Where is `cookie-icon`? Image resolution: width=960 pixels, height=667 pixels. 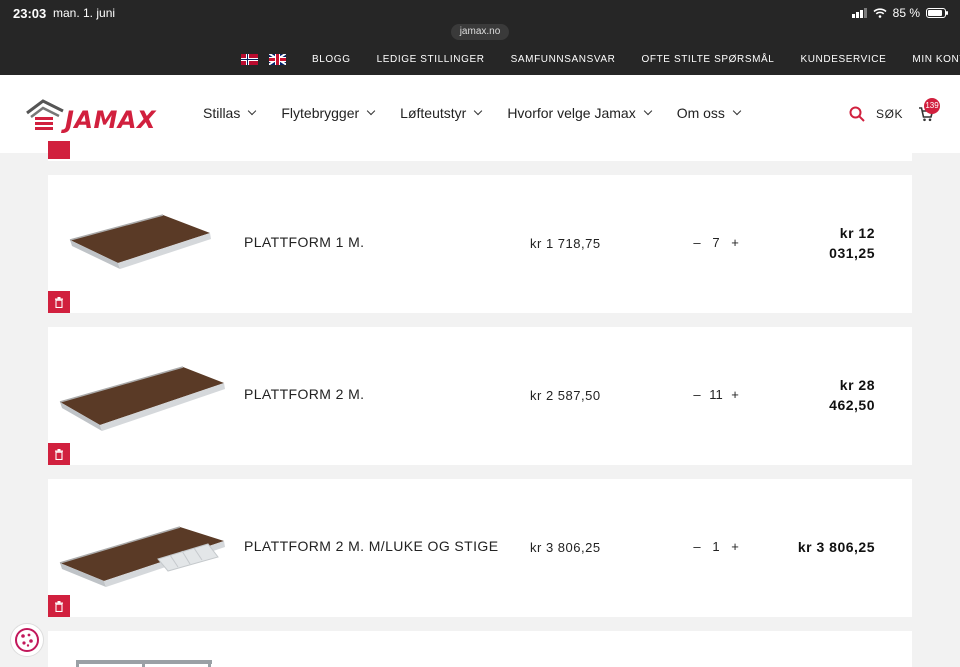
cookie-icon is located at coordinates (27, 640).